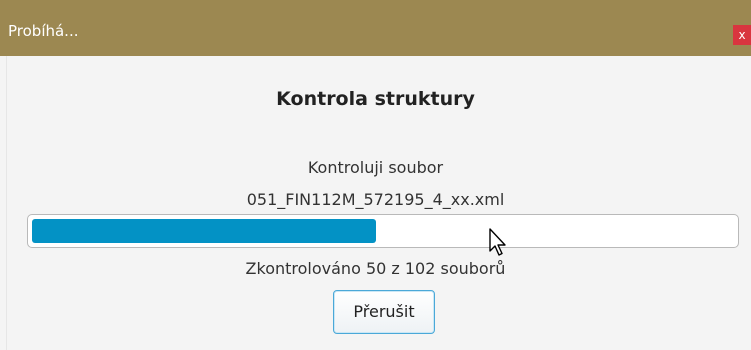 The image size is (751, 350). Describe the element at coordinates (204, 231) in the screenshot. I see `progress-bar-fill` at that location.